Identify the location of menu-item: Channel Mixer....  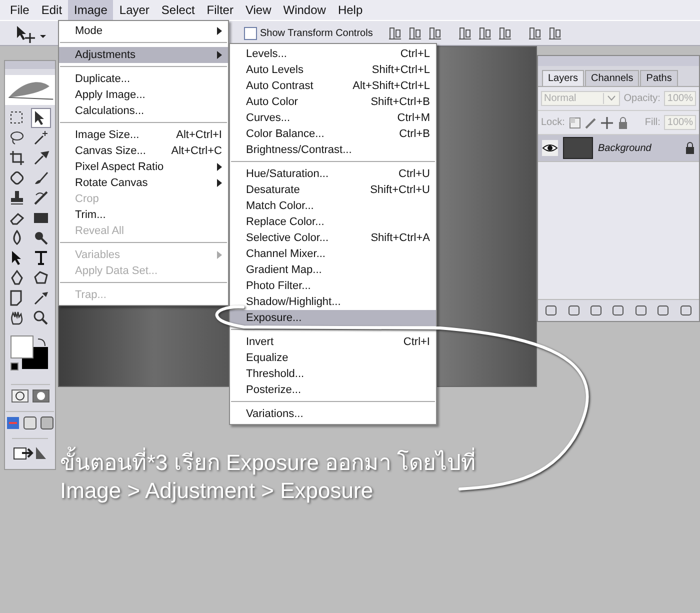
(333, 254).